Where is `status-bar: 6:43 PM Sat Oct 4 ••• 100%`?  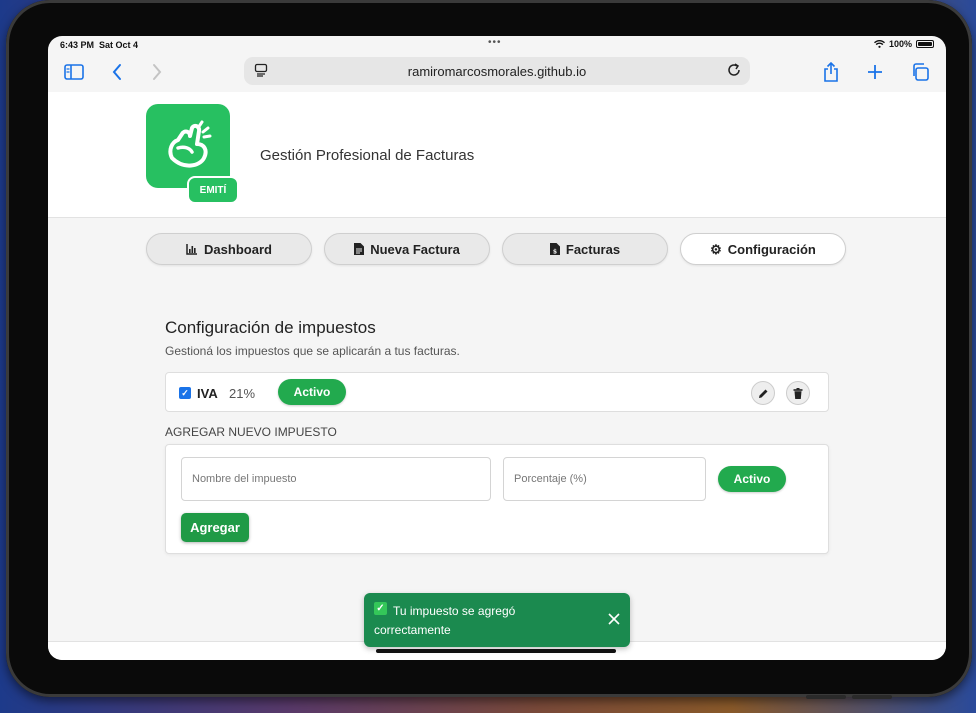
status-bar: 6:43 PM Sat Oct 4 ••• 100% is located at coordinates (497, 45).